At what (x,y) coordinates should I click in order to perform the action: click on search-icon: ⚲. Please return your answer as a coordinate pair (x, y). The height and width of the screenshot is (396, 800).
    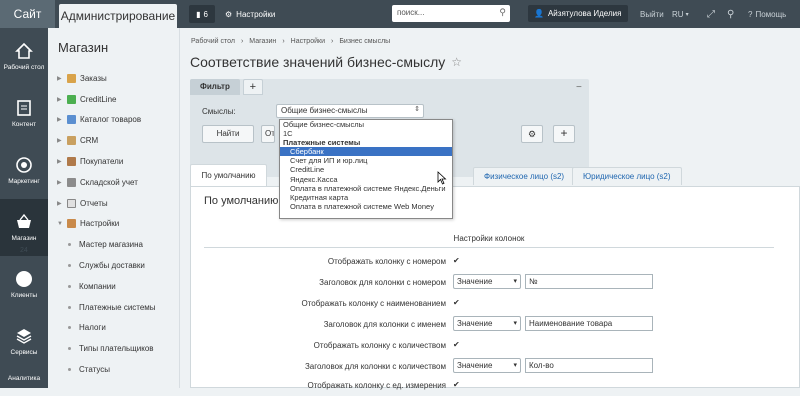
    Looking at the image, I should click on (502, 12).